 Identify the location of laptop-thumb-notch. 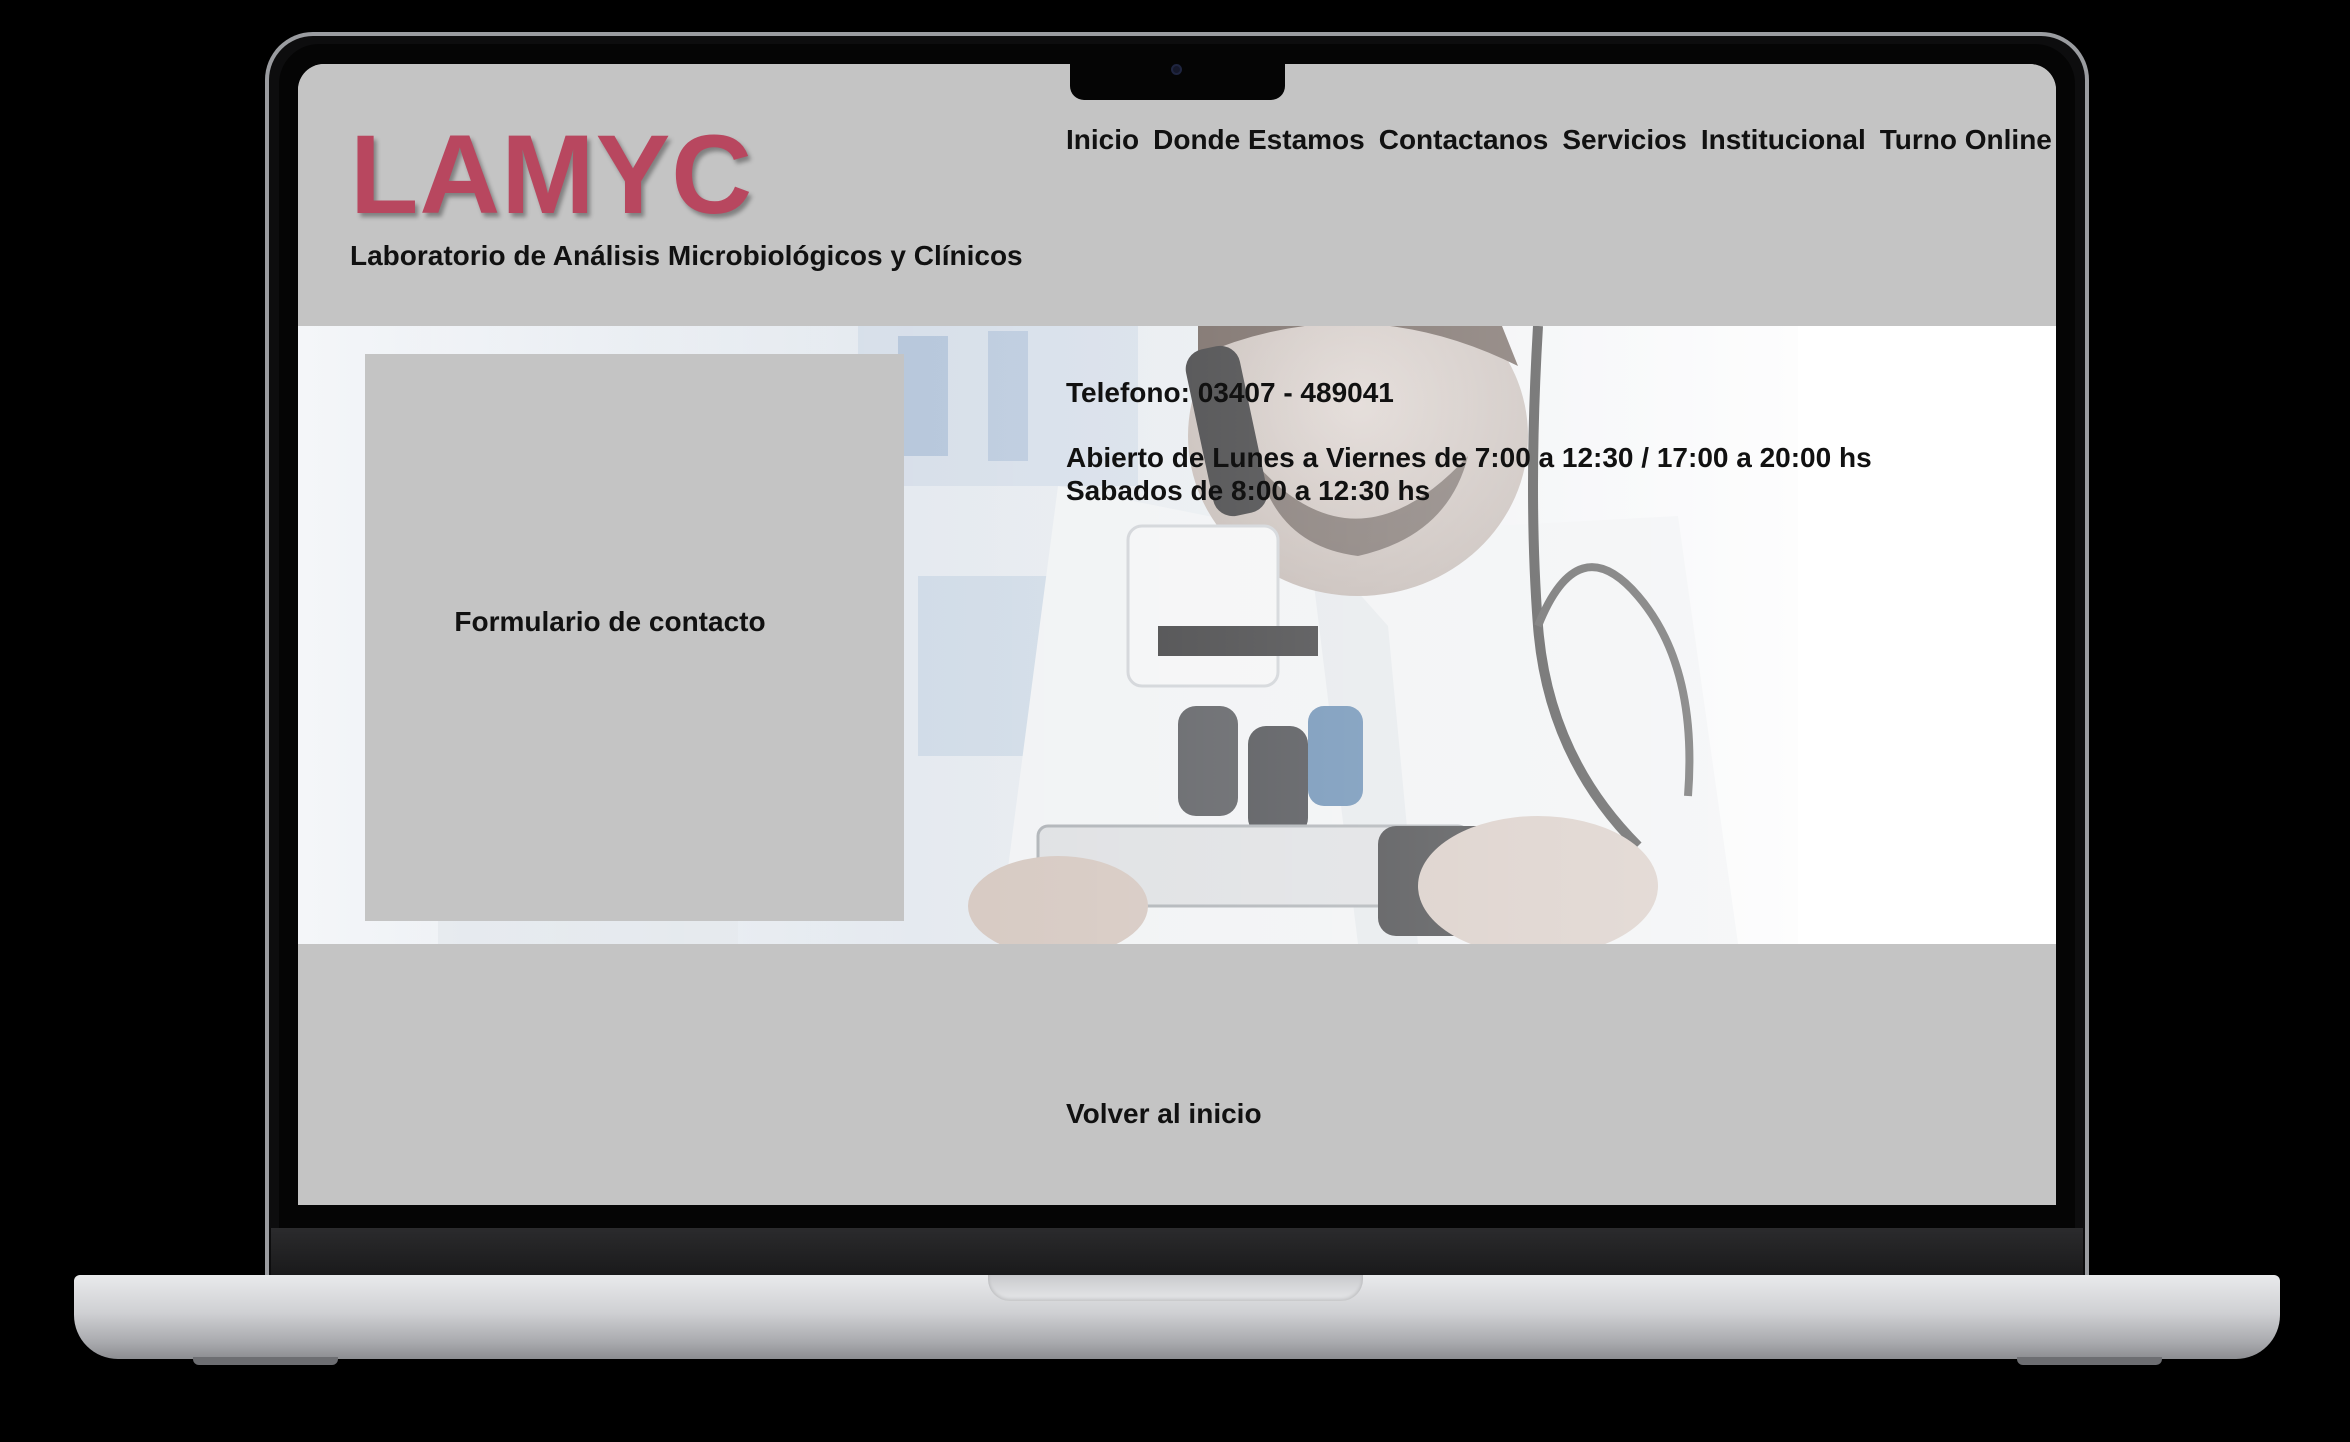
(1175, 1288).